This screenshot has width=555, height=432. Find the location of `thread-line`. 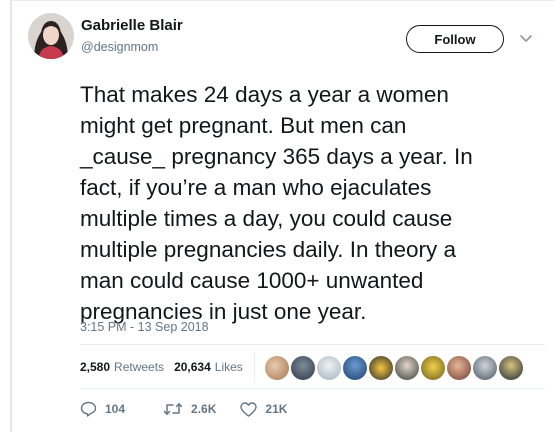

thread-line is located at coordinates (11, 216).